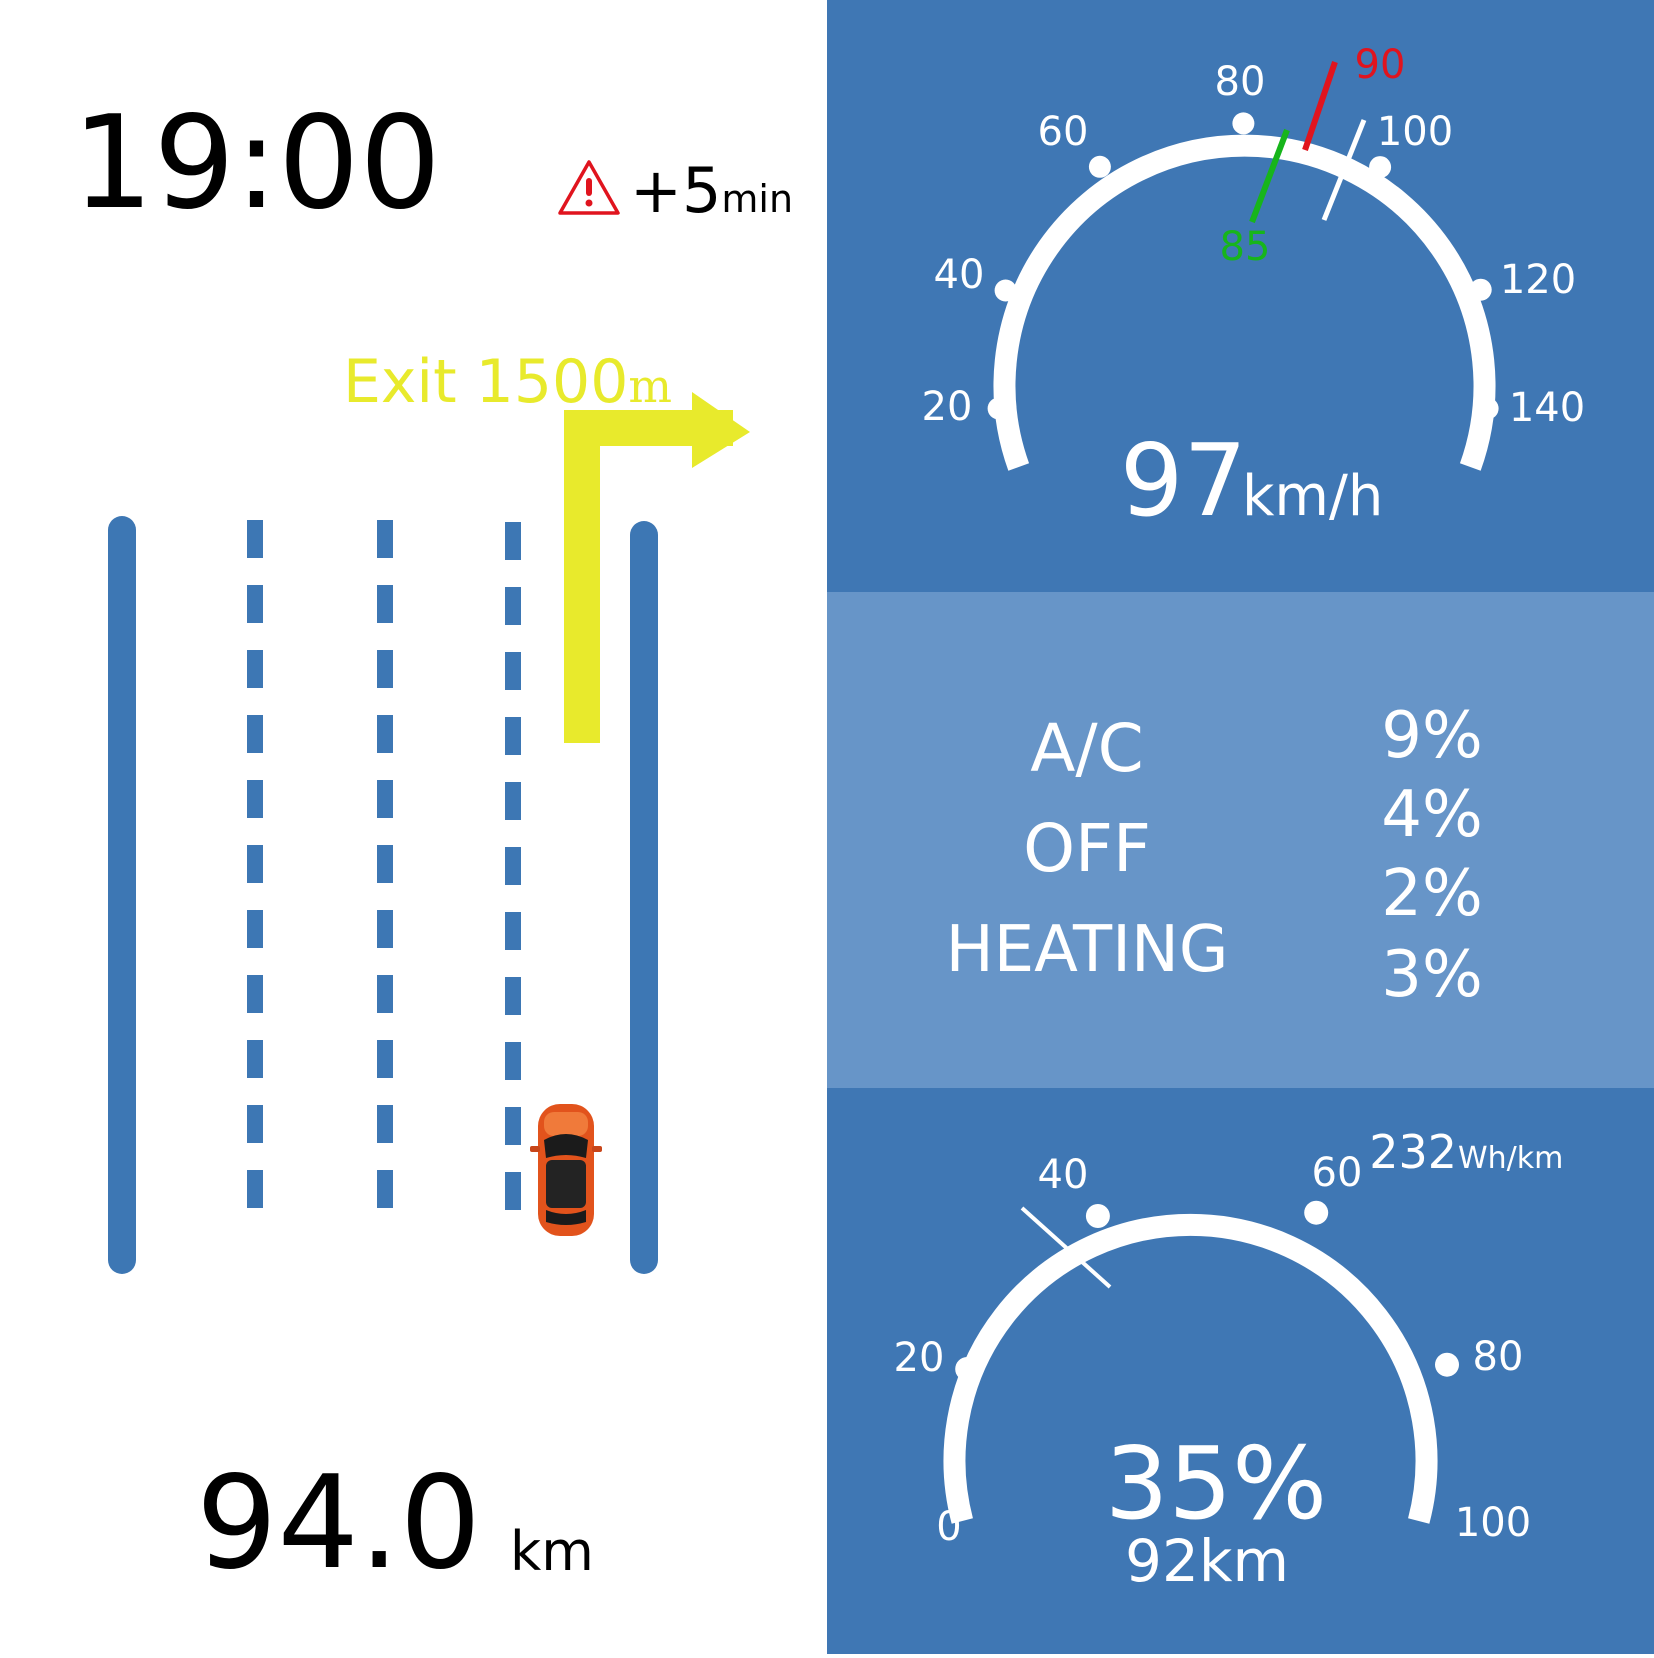  Describe the element at coordinates (589, 187) in the screenshot. I see `warning-triangle-icon` at that location.